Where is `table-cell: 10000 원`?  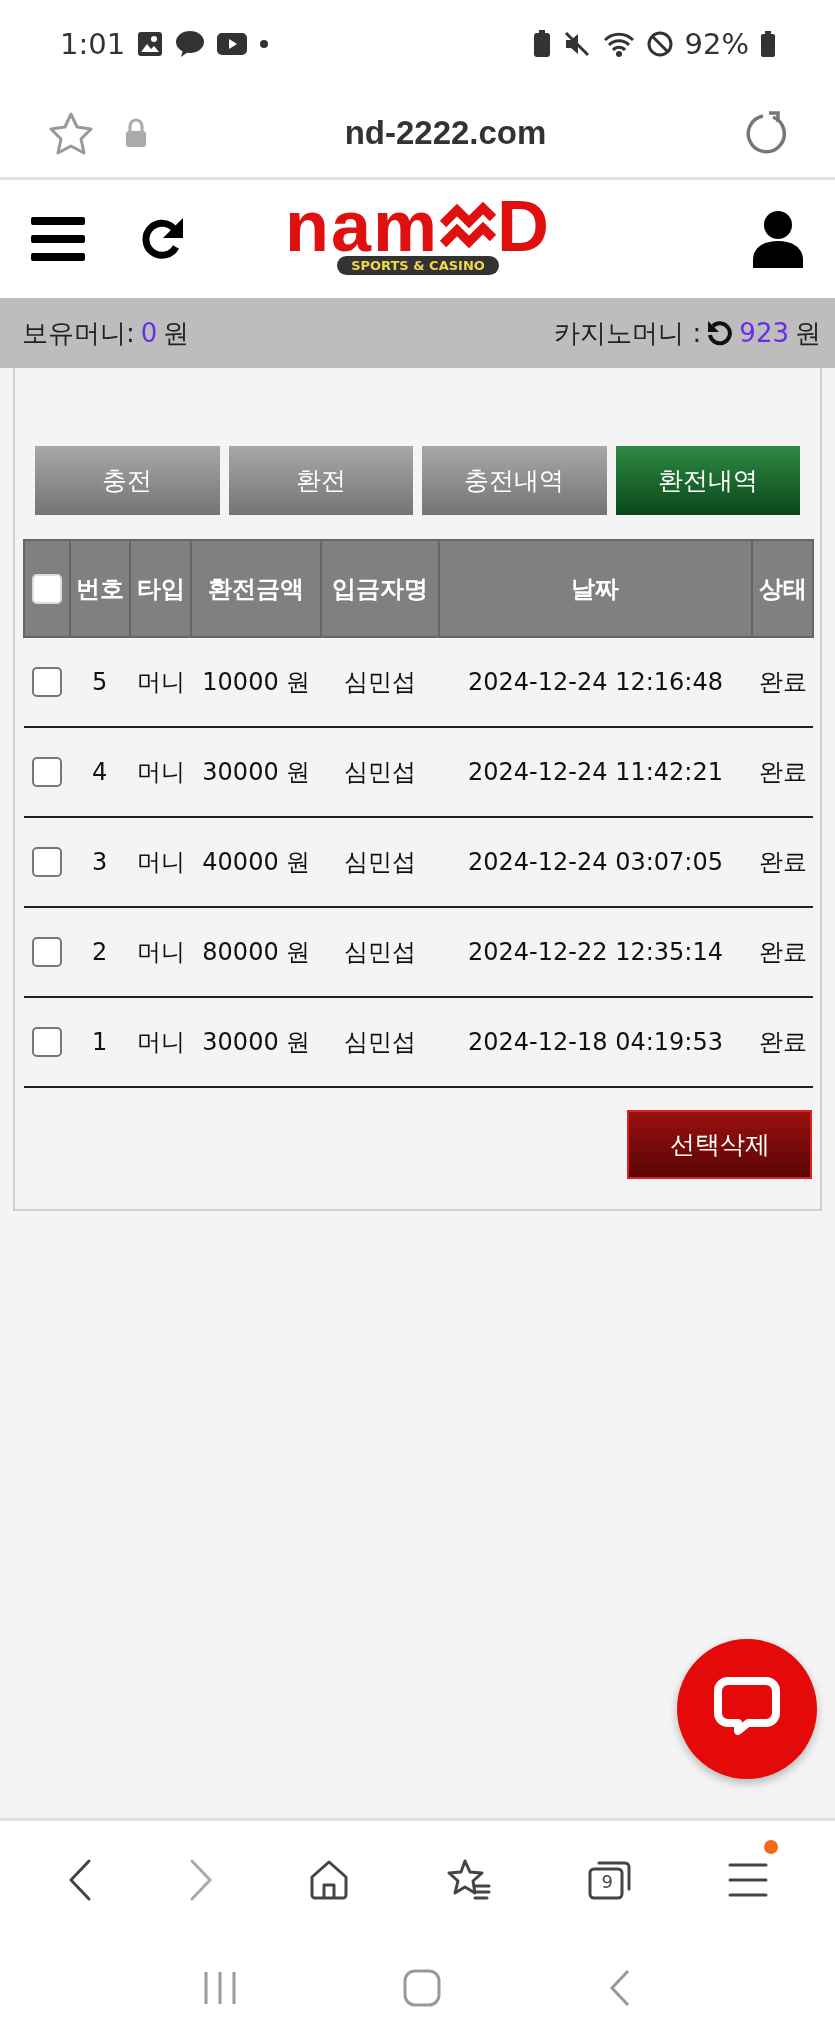 table-cell: 10000 원 is located at coordinates (256, 682).